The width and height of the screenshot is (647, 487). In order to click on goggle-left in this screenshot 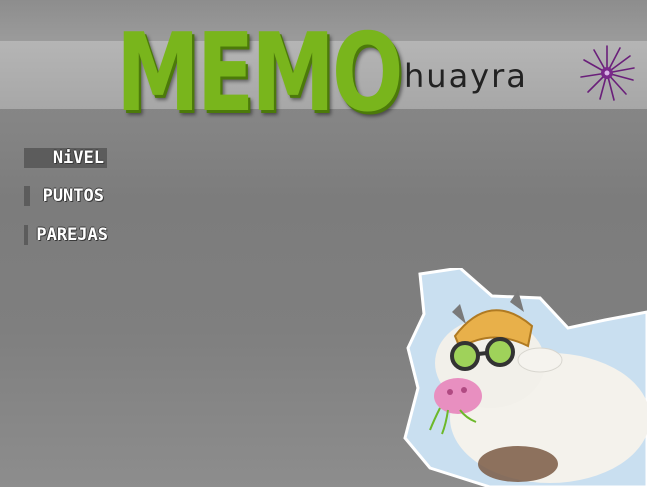, I will do `click(465, 356)`.